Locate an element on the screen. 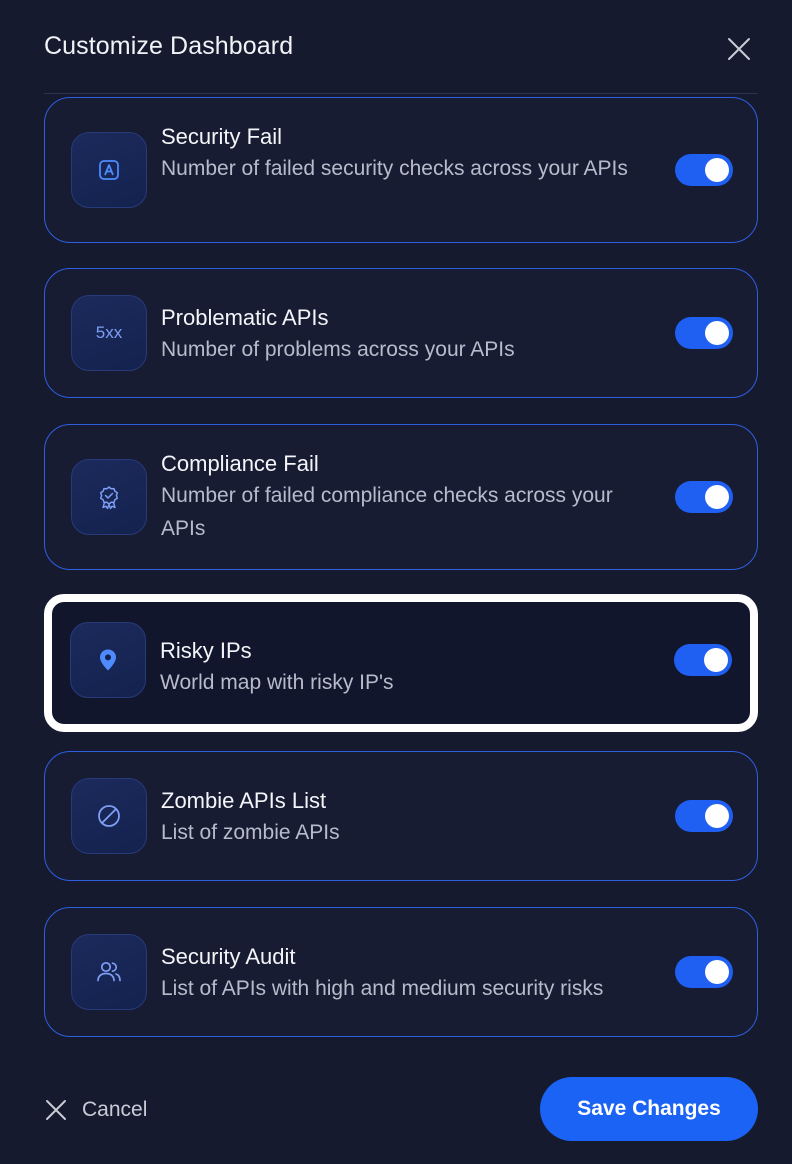 The width and height of the screenshot is (792, 1164). widget-description: Number of problems across your APIs is located at coordinates (338, 349).